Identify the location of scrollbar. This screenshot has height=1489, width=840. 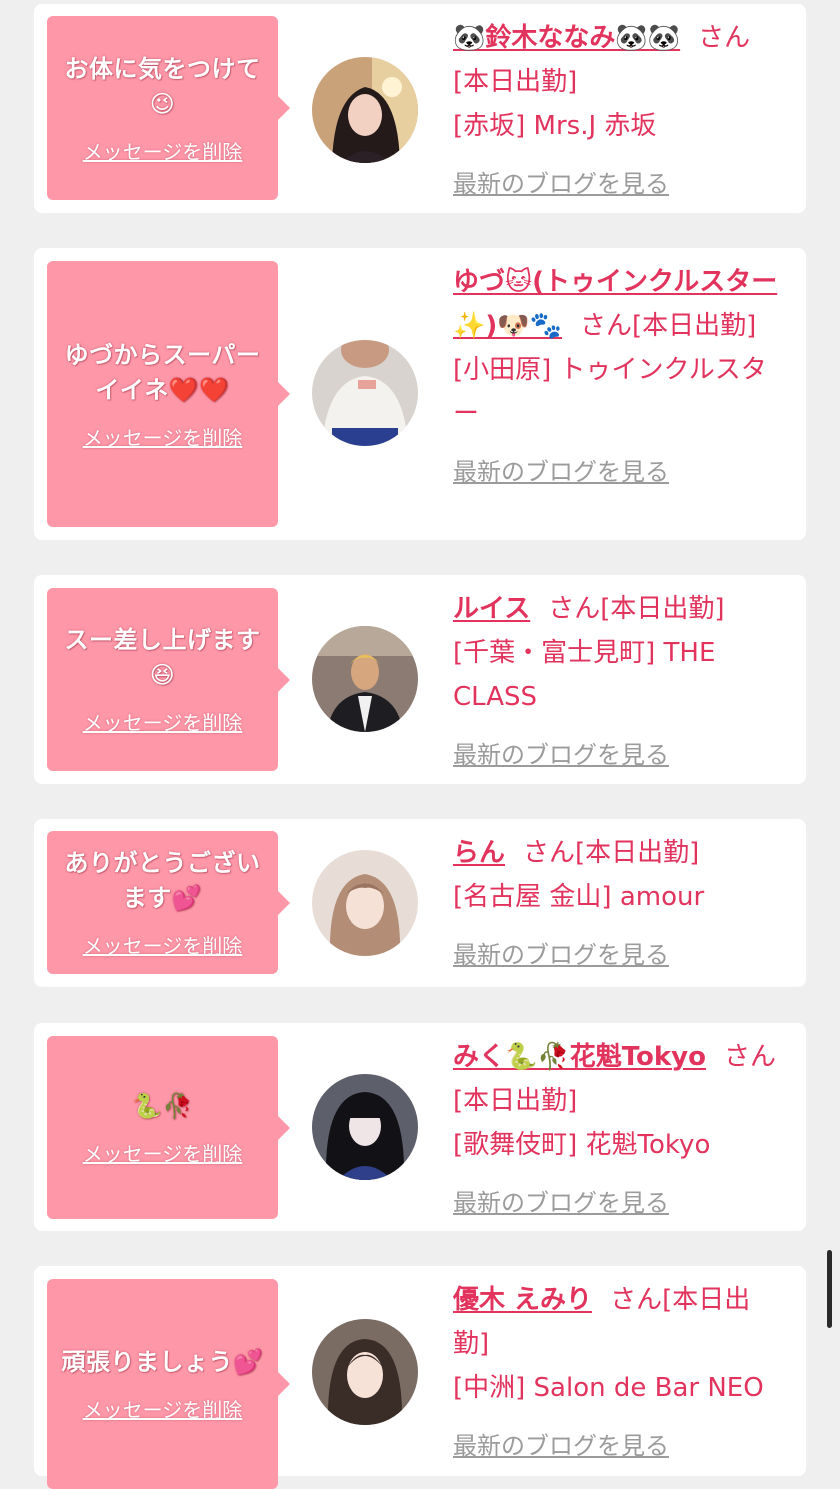
(829, 1289).